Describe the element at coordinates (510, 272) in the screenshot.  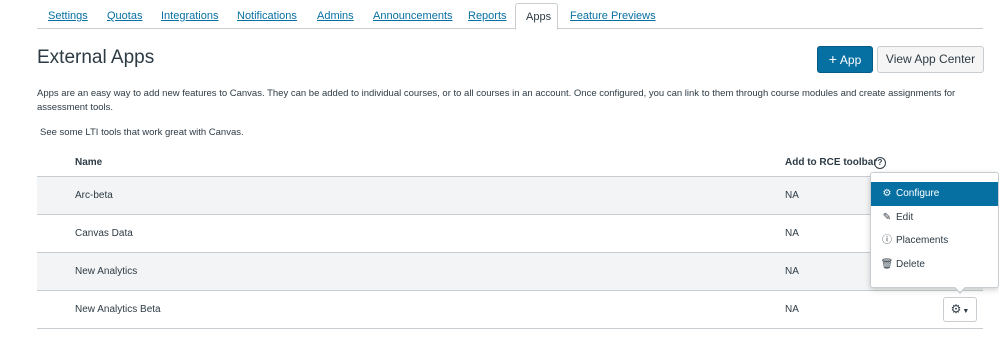
I see `table-row: New Analytics NA` at that location.